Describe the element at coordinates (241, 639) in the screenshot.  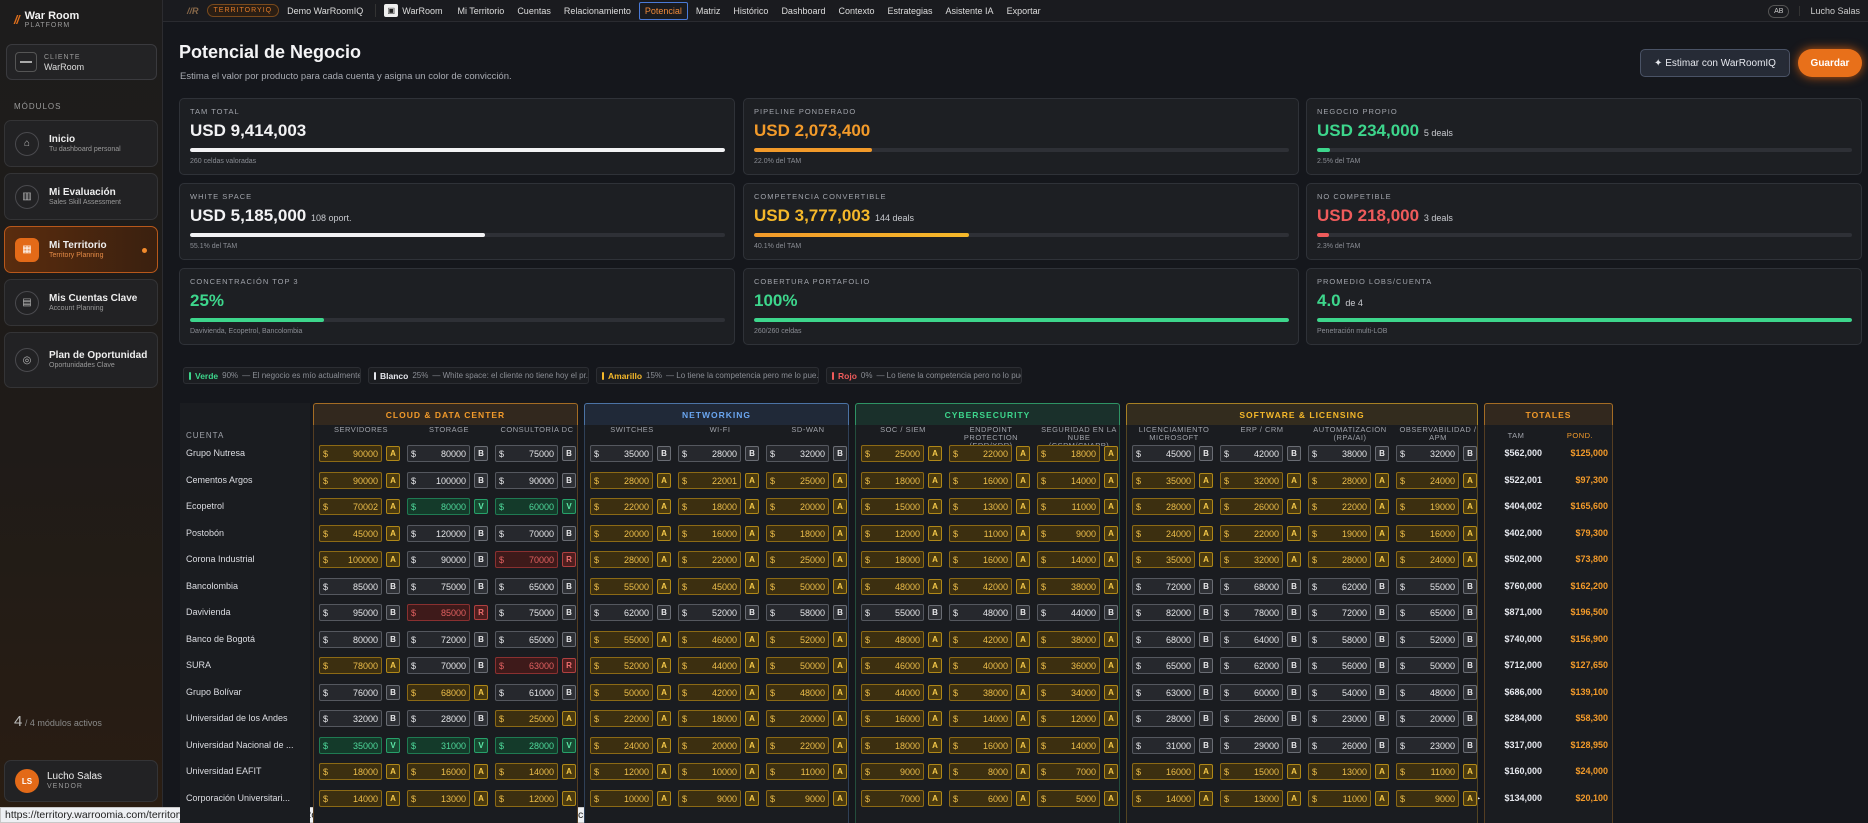
I see `account-name: Banco de Bogotá` at that location.